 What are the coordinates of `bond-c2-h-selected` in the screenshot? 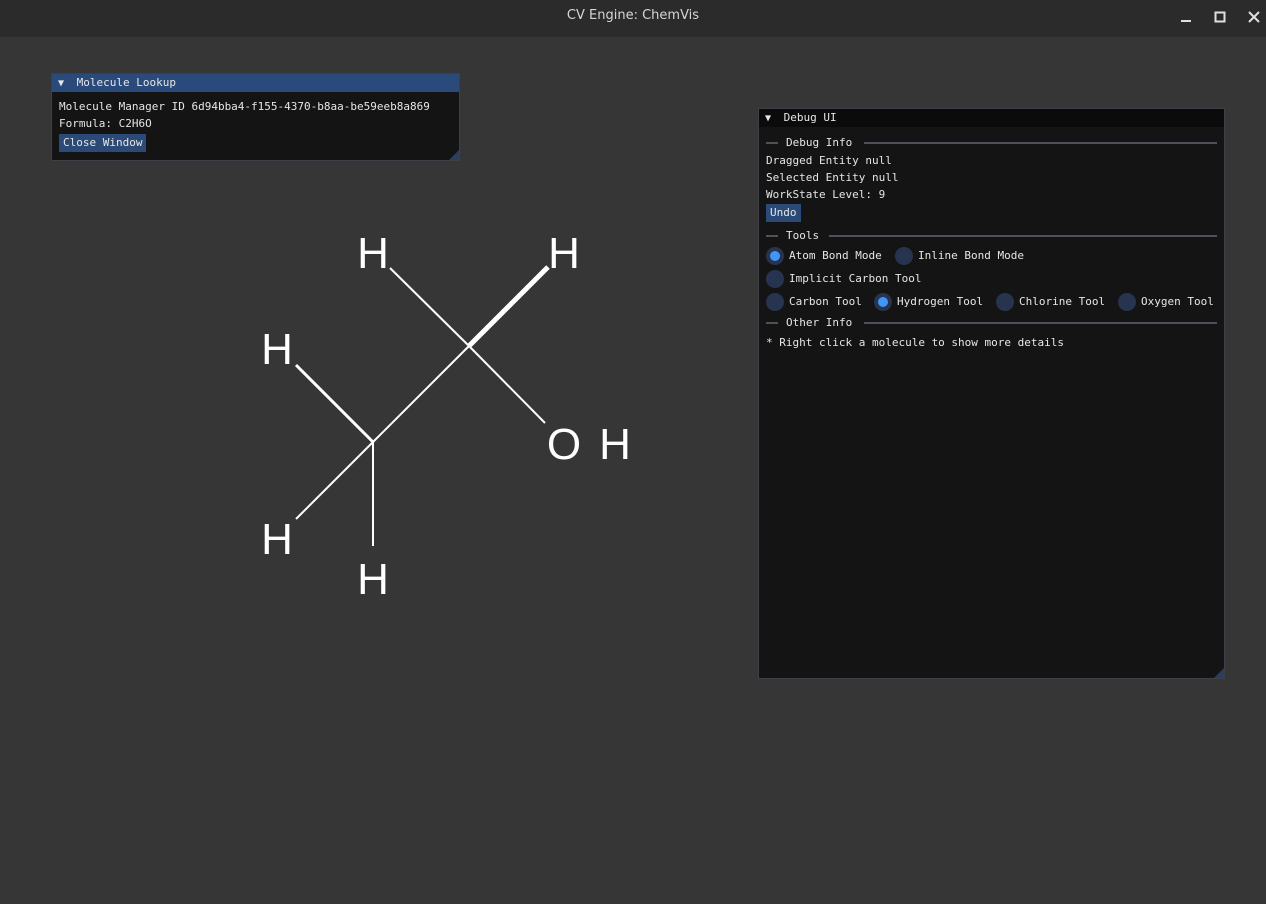 It's located at (508, 306).